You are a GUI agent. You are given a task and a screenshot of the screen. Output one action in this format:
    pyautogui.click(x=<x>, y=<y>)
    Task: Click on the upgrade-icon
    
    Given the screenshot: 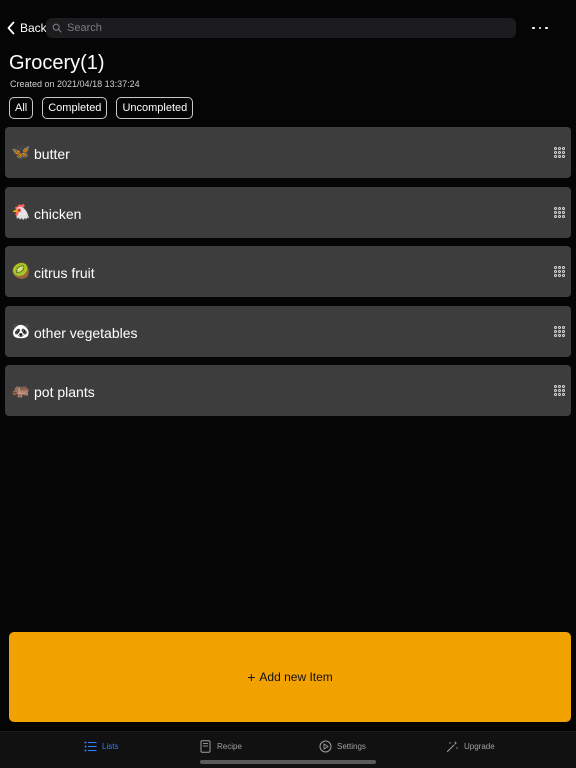 What is the action you would take?
    pyautogui.click(x=452, y=747)
    